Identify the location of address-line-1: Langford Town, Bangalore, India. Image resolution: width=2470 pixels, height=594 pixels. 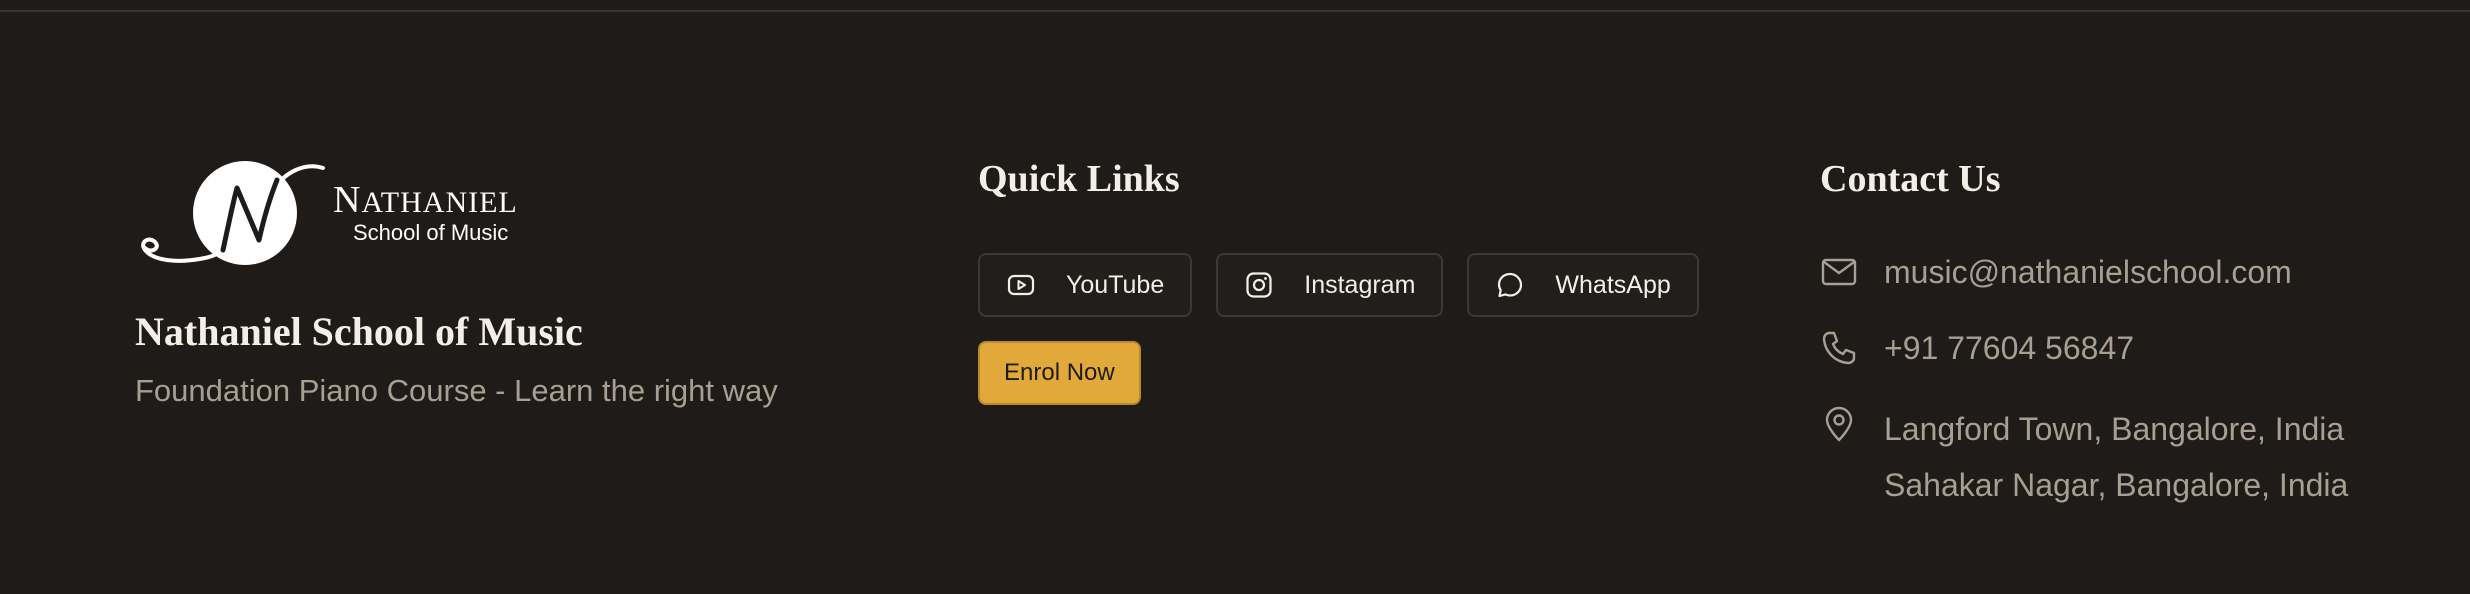
(2114, 429).